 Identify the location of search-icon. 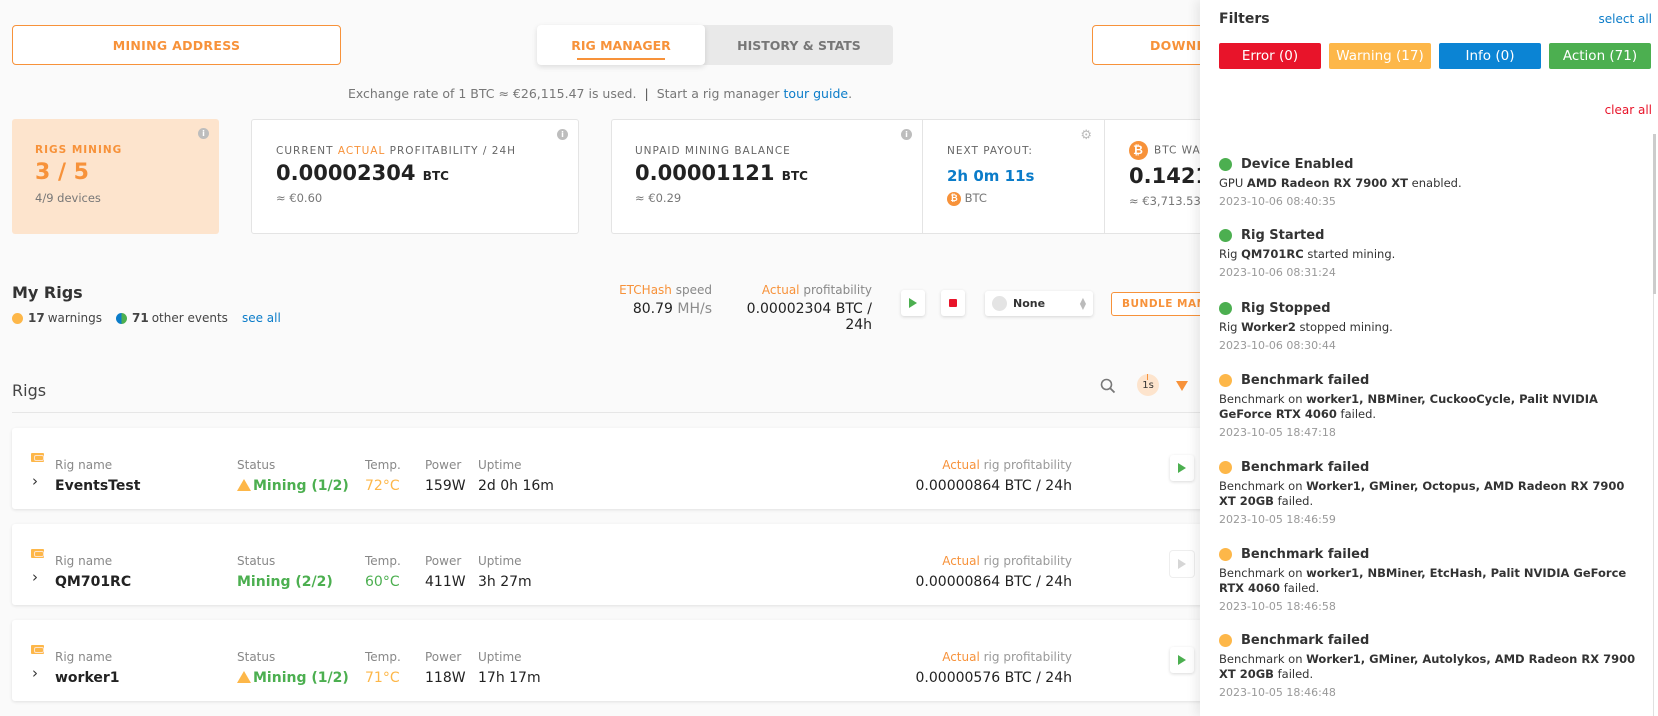
(1108, 386).